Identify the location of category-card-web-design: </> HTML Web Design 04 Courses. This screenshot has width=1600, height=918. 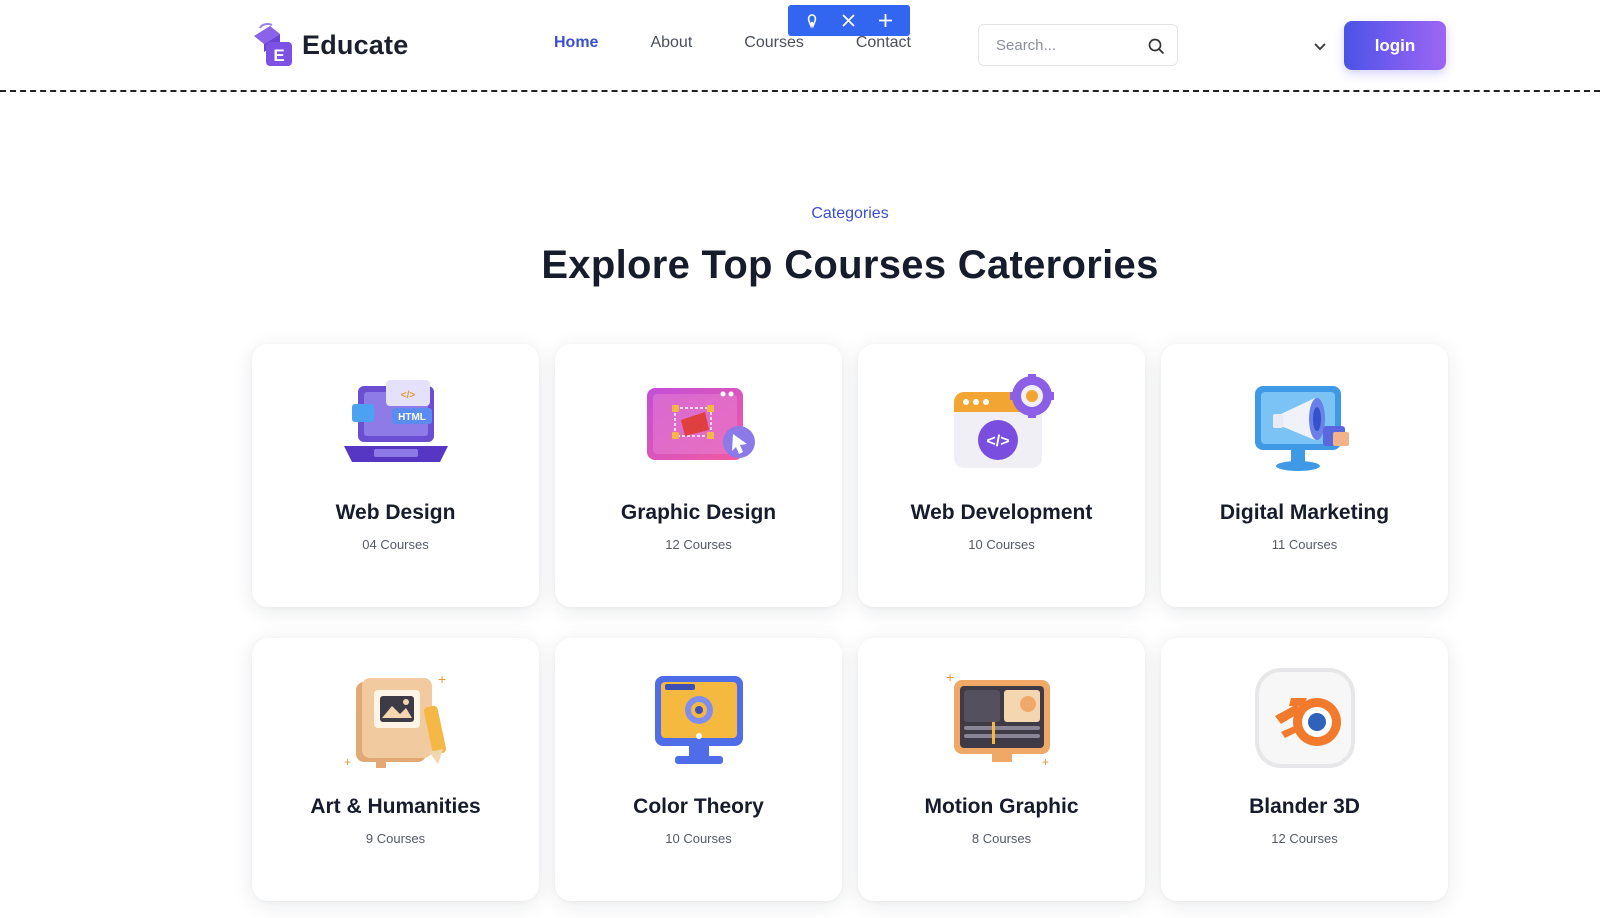
(395, 475).